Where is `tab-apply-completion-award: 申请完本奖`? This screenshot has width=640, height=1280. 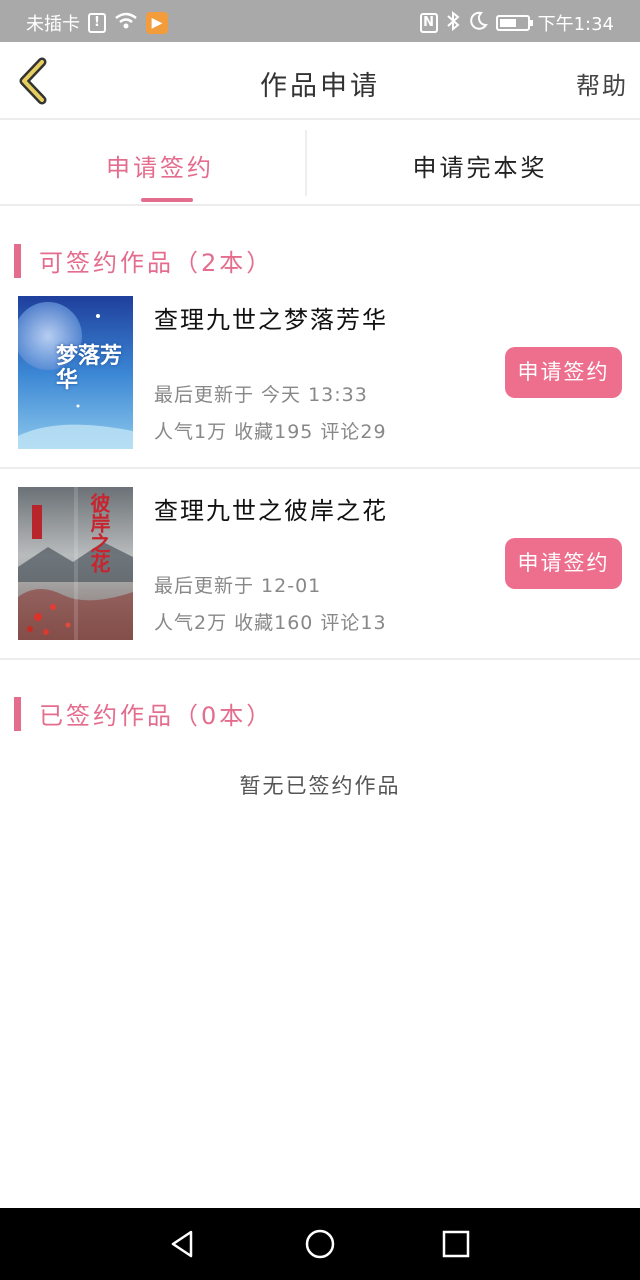
tab-apply-completion-award: 申请完本奖 is located at coordinates (480, 162).